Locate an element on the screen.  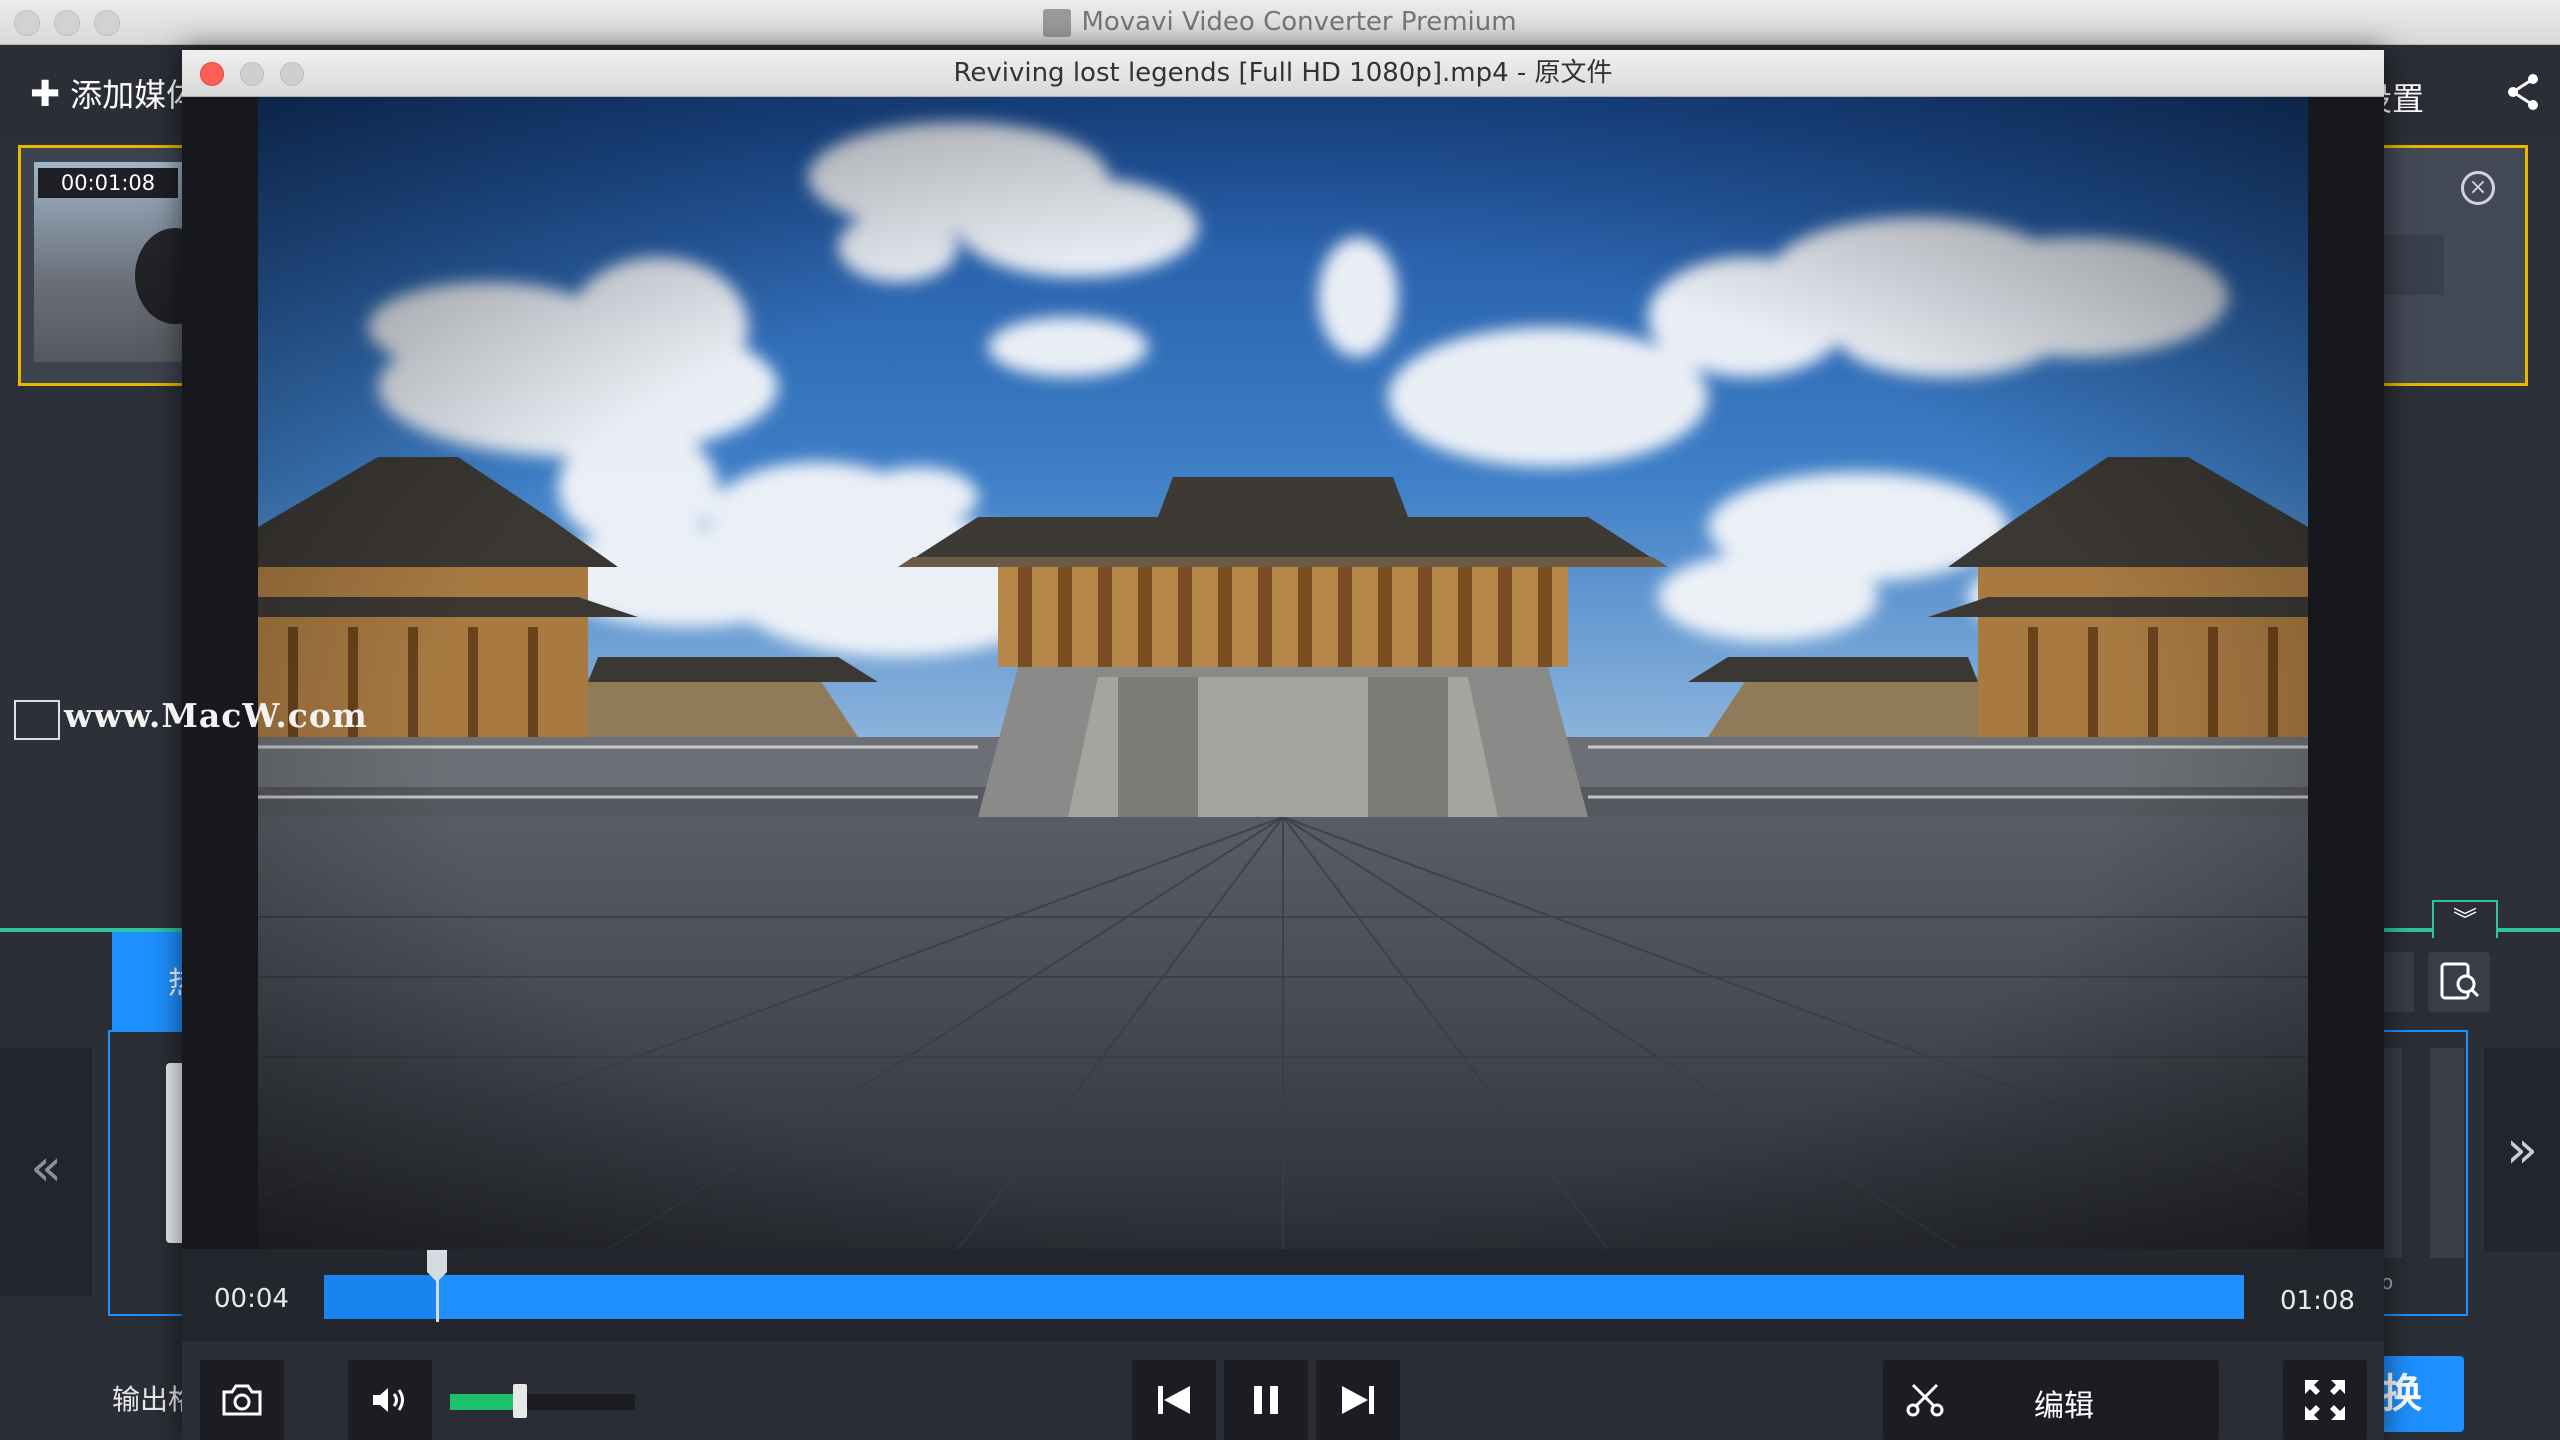
speaker-icon is located at coordinates (388, 1400).